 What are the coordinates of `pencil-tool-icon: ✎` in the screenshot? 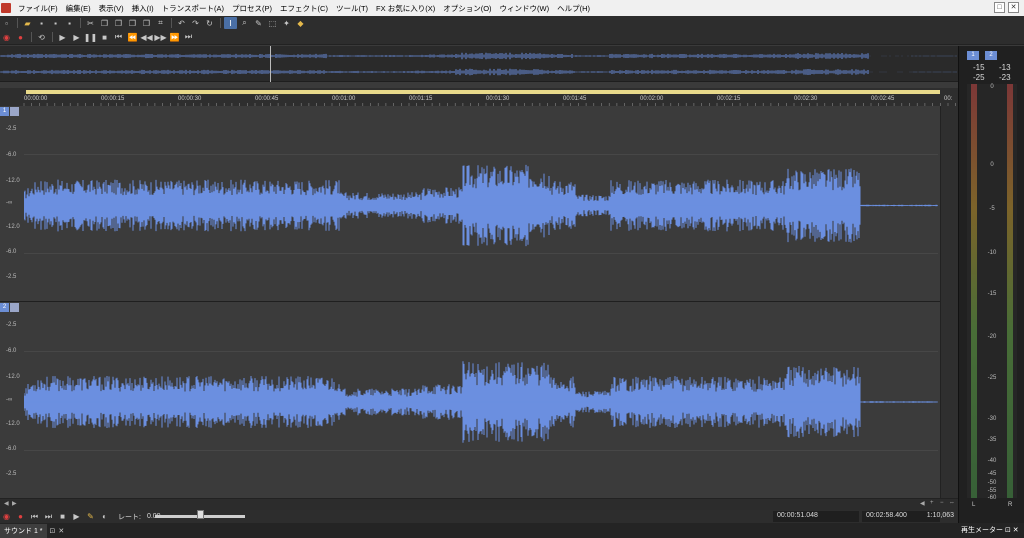 It's located at (258, 23).